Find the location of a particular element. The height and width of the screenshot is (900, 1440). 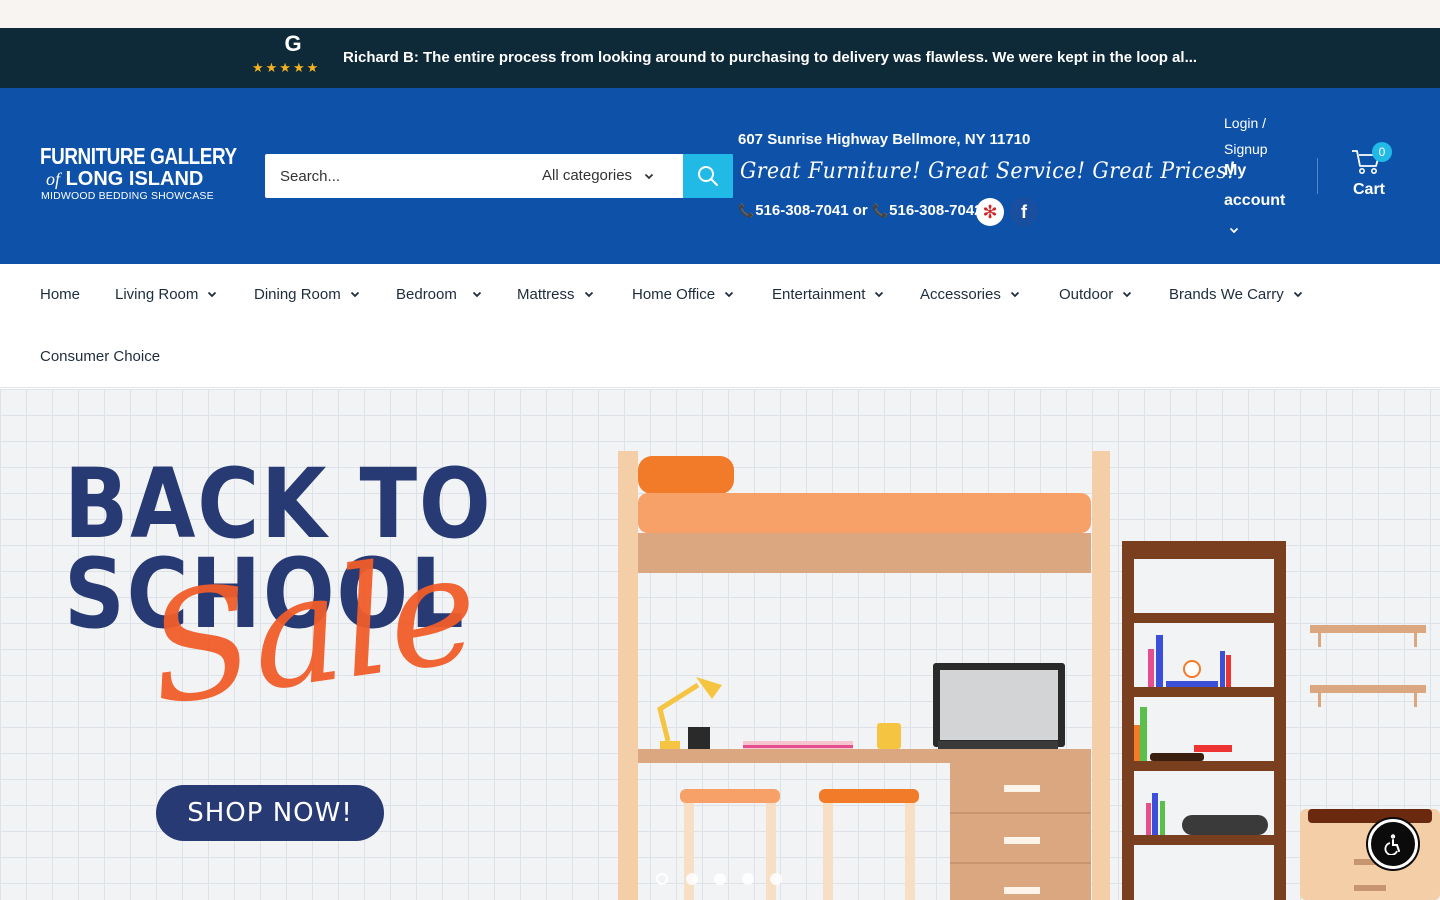

account-menu: Login / Signup My account is located at coordinates (1264, 178).